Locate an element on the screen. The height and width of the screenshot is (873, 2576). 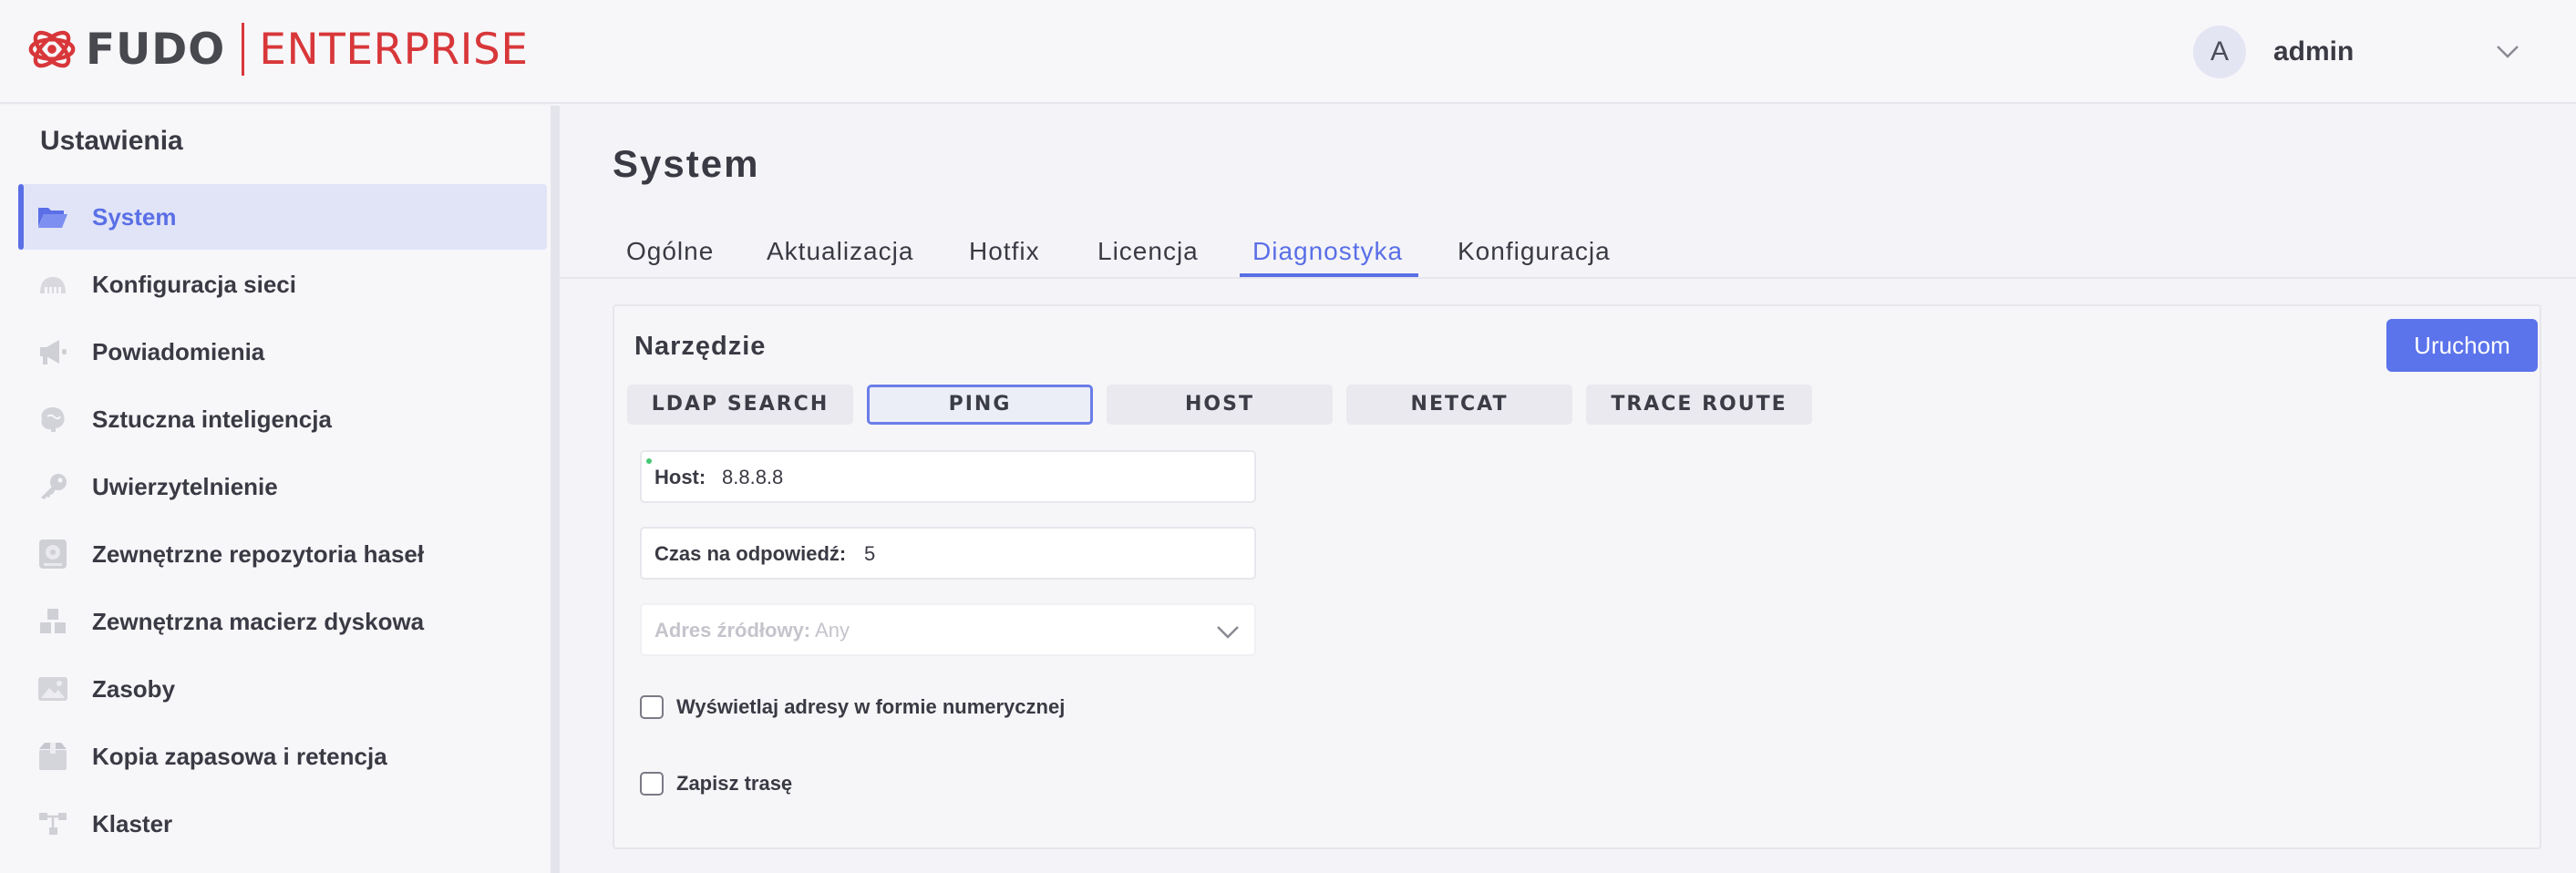
folder-open-icon is located at coordinates (52, 217).